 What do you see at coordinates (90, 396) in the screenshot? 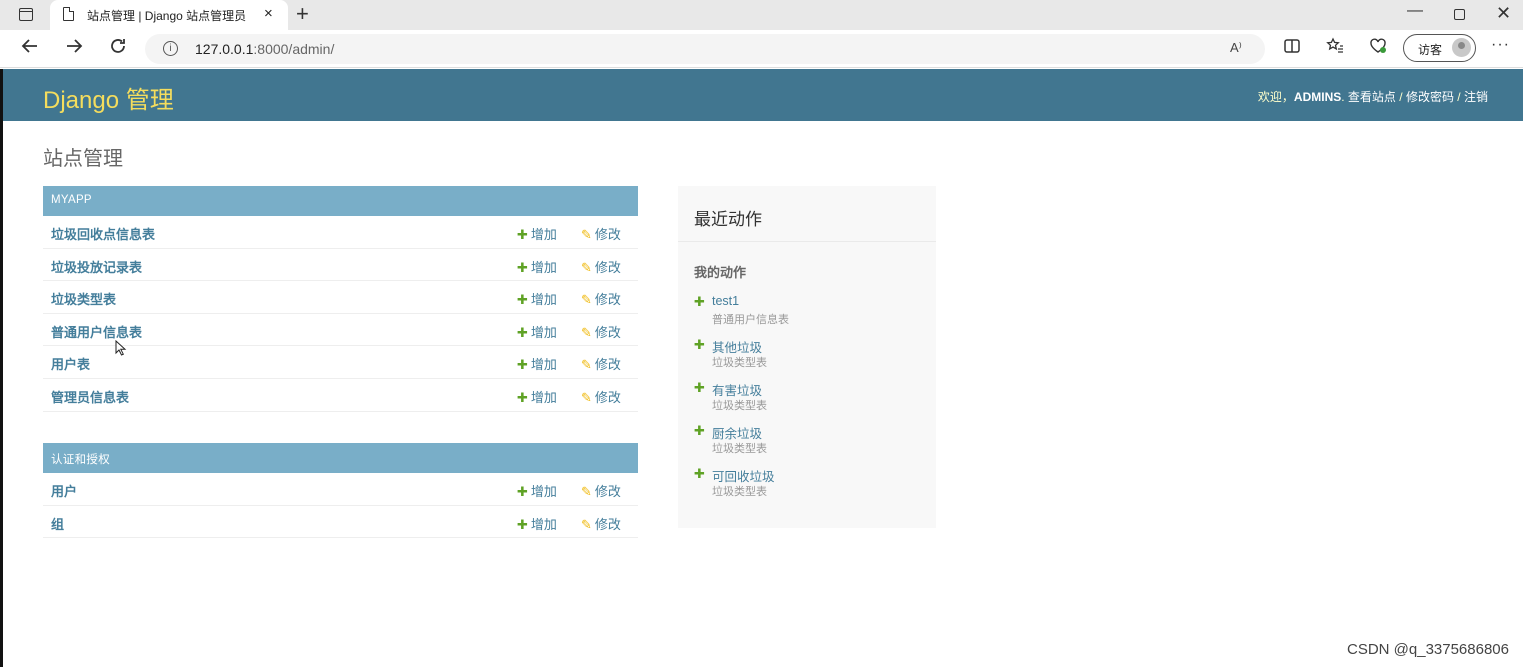
I see `model-link: 管理员信息表` at bounding box center [90, 396].